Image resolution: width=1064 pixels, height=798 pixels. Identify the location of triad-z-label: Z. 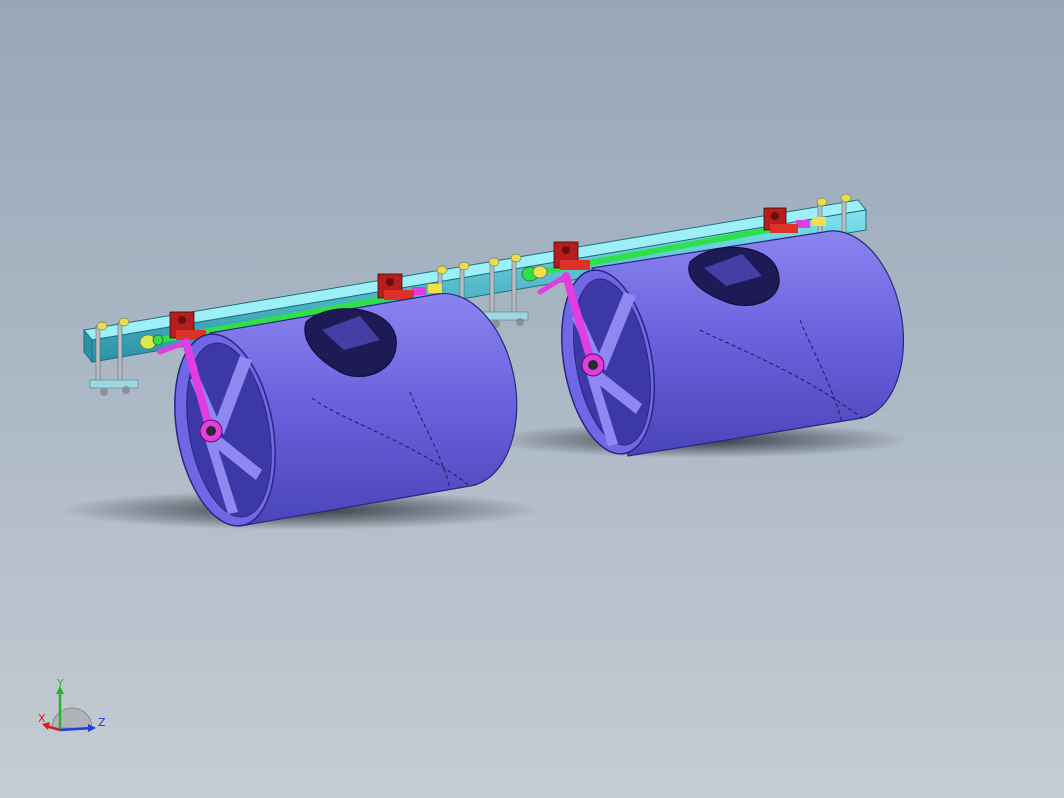
(102, 722).